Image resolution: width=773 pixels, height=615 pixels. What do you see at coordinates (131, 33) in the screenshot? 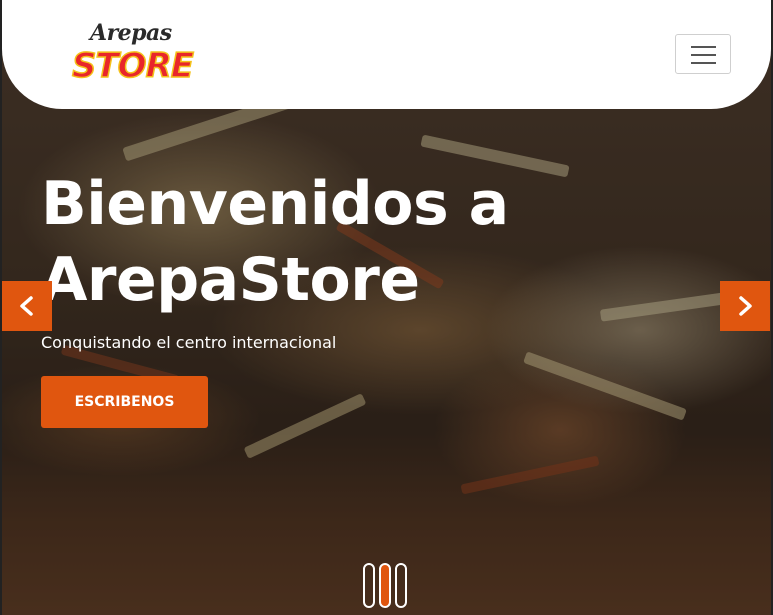
I see `logo-top-text: Arepas` at bounding box center [131, 33].